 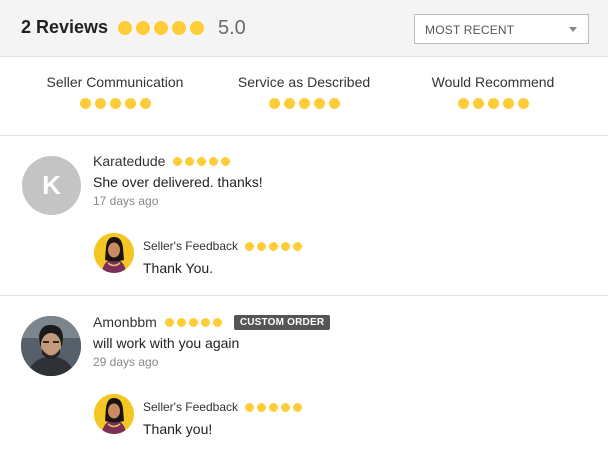 I want to click on overall-score: 5.0, so click(x=232, y=28).